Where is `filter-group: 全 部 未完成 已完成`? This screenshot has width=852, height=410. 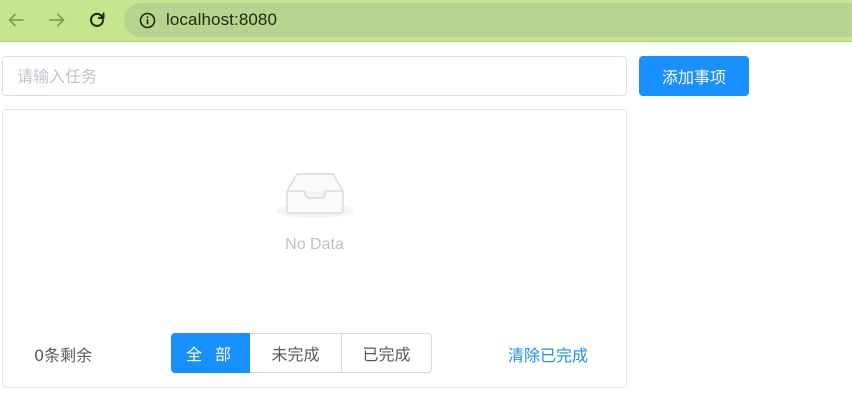 filter-group: 全 部 未完成 已完成 is located at coordinates (301, 353).